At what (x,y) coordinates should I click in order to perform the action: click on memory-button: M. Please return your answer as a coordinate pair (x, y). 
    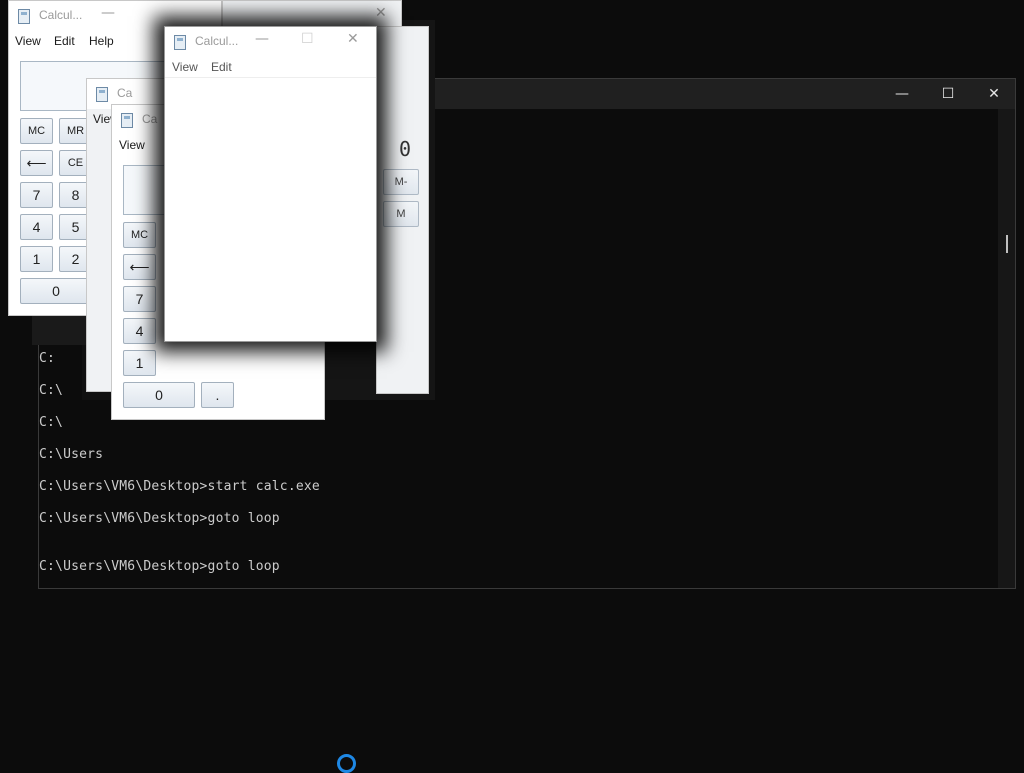
    Looking at the image, I should click on (401, 214).